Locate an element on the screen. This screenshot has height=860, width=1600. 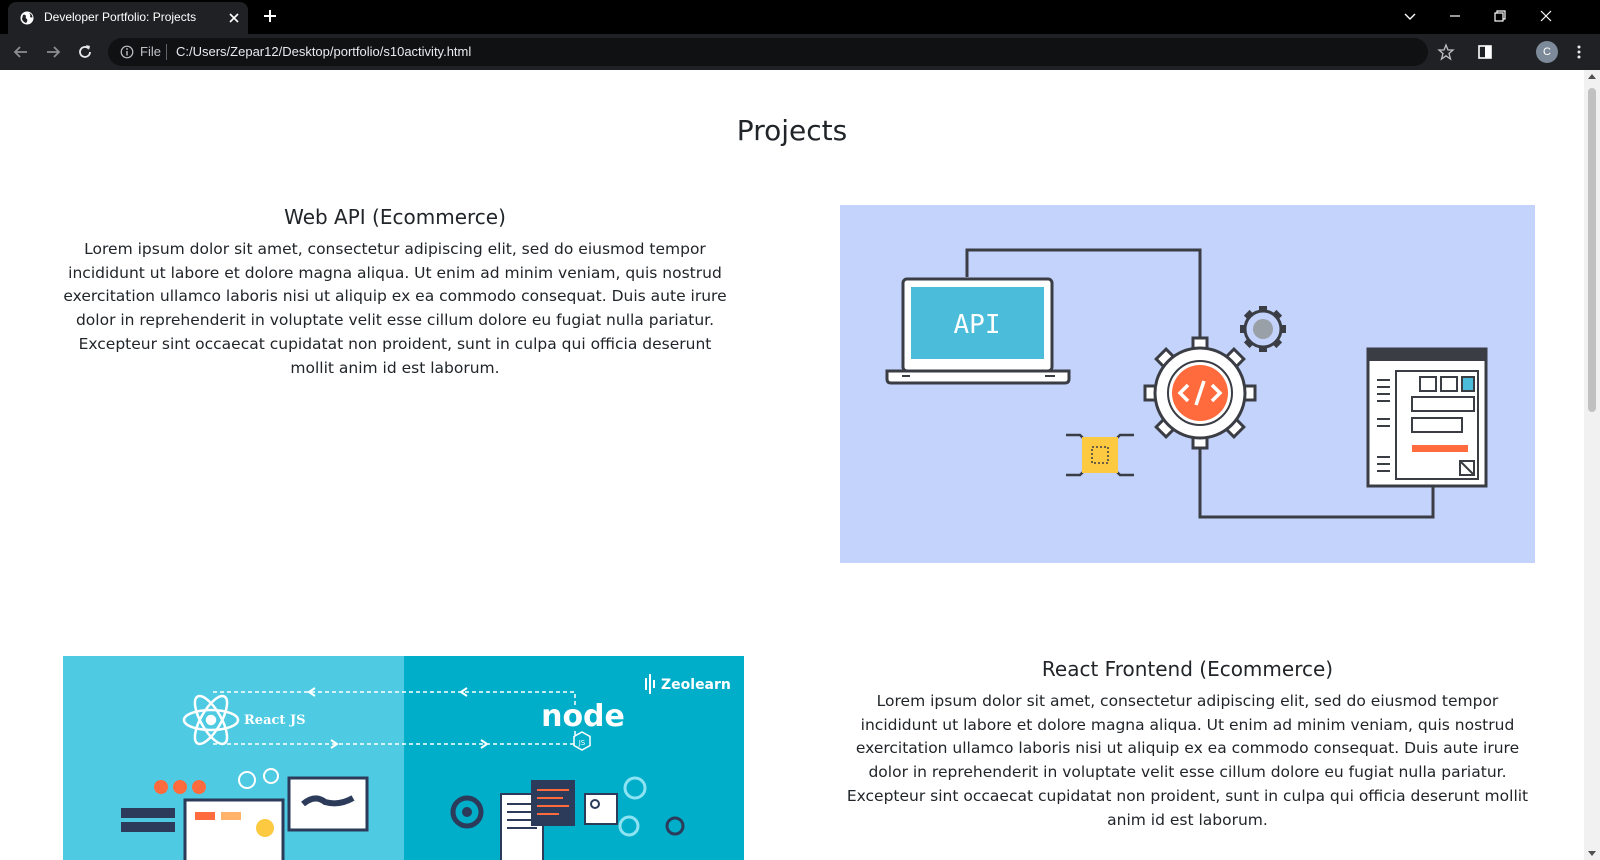
page-scrollbar is located at coordinates (1592, 465).